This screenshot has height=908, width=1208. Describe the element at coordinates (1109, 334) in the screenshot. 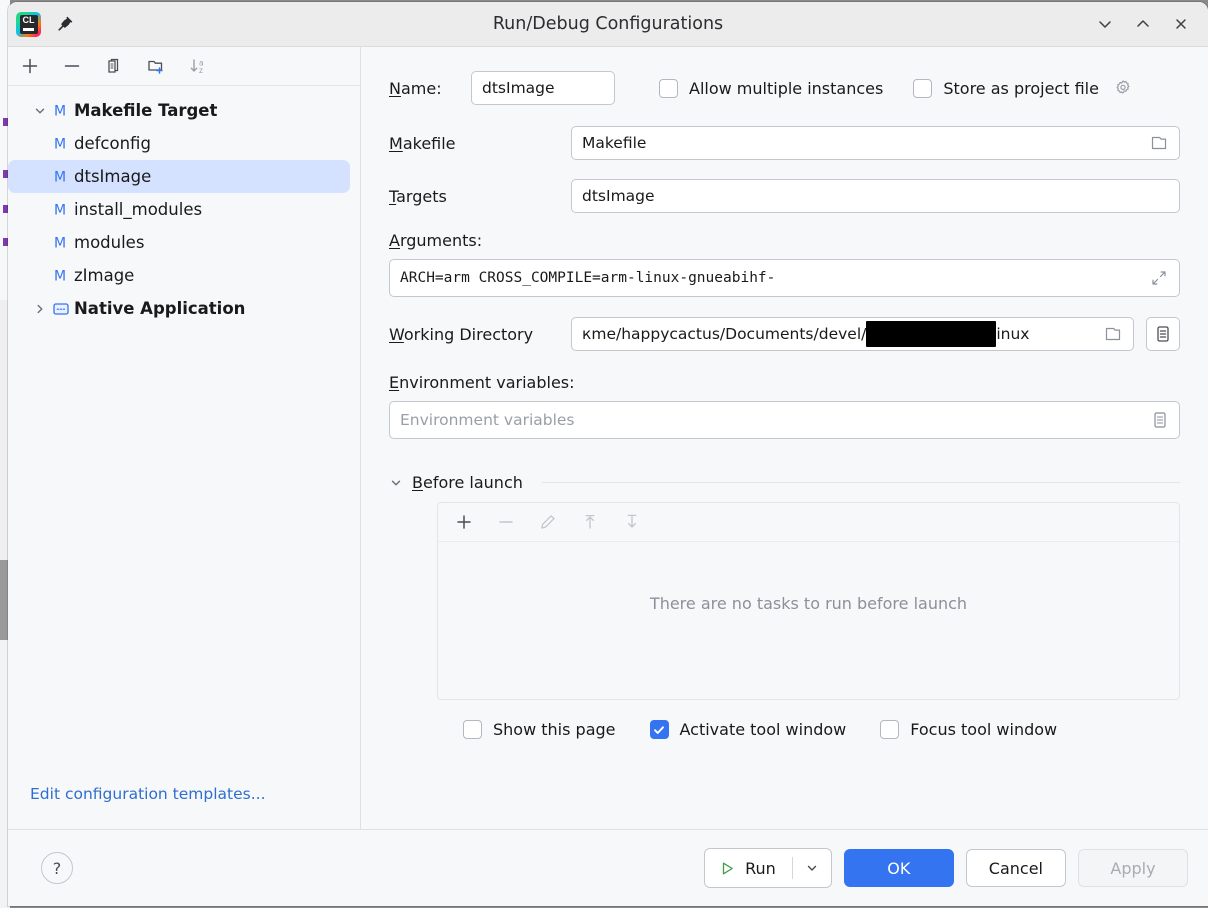

I see `working-directory-browse-button` at that location.